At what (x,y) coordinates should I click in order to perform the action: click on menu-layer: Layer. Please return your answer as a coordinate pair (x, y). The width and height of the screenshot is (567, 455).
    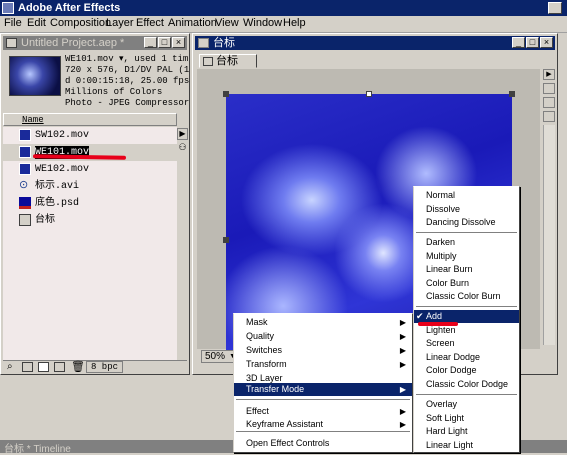
    Looking at the image, I should click on (120, 23).